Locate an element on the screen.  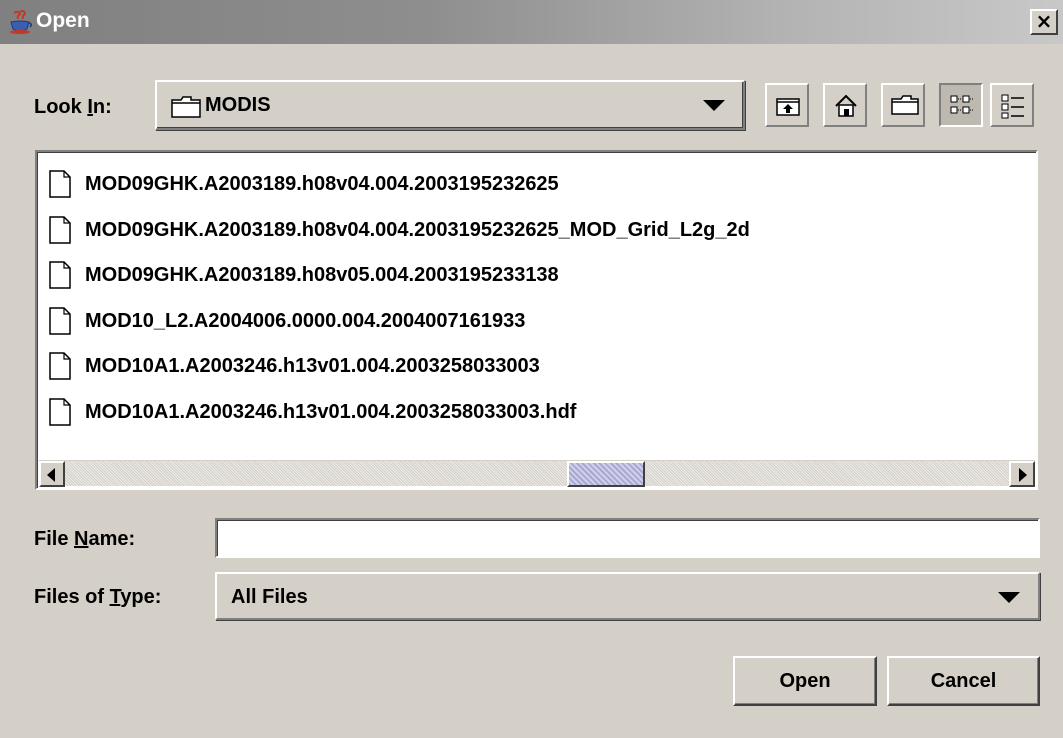
list-view-button is located at coordinates (961, 105).